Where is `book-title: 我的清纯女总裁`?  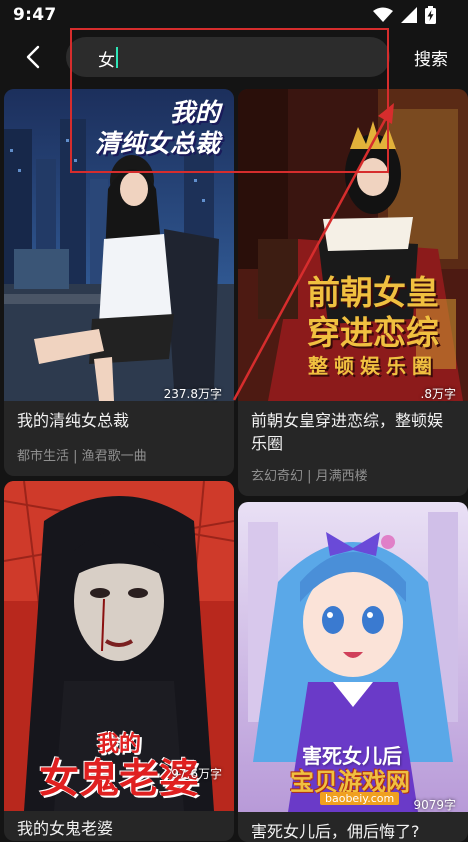
book-title: 我的清纯女总裁 is located at coordinates (73, 420).